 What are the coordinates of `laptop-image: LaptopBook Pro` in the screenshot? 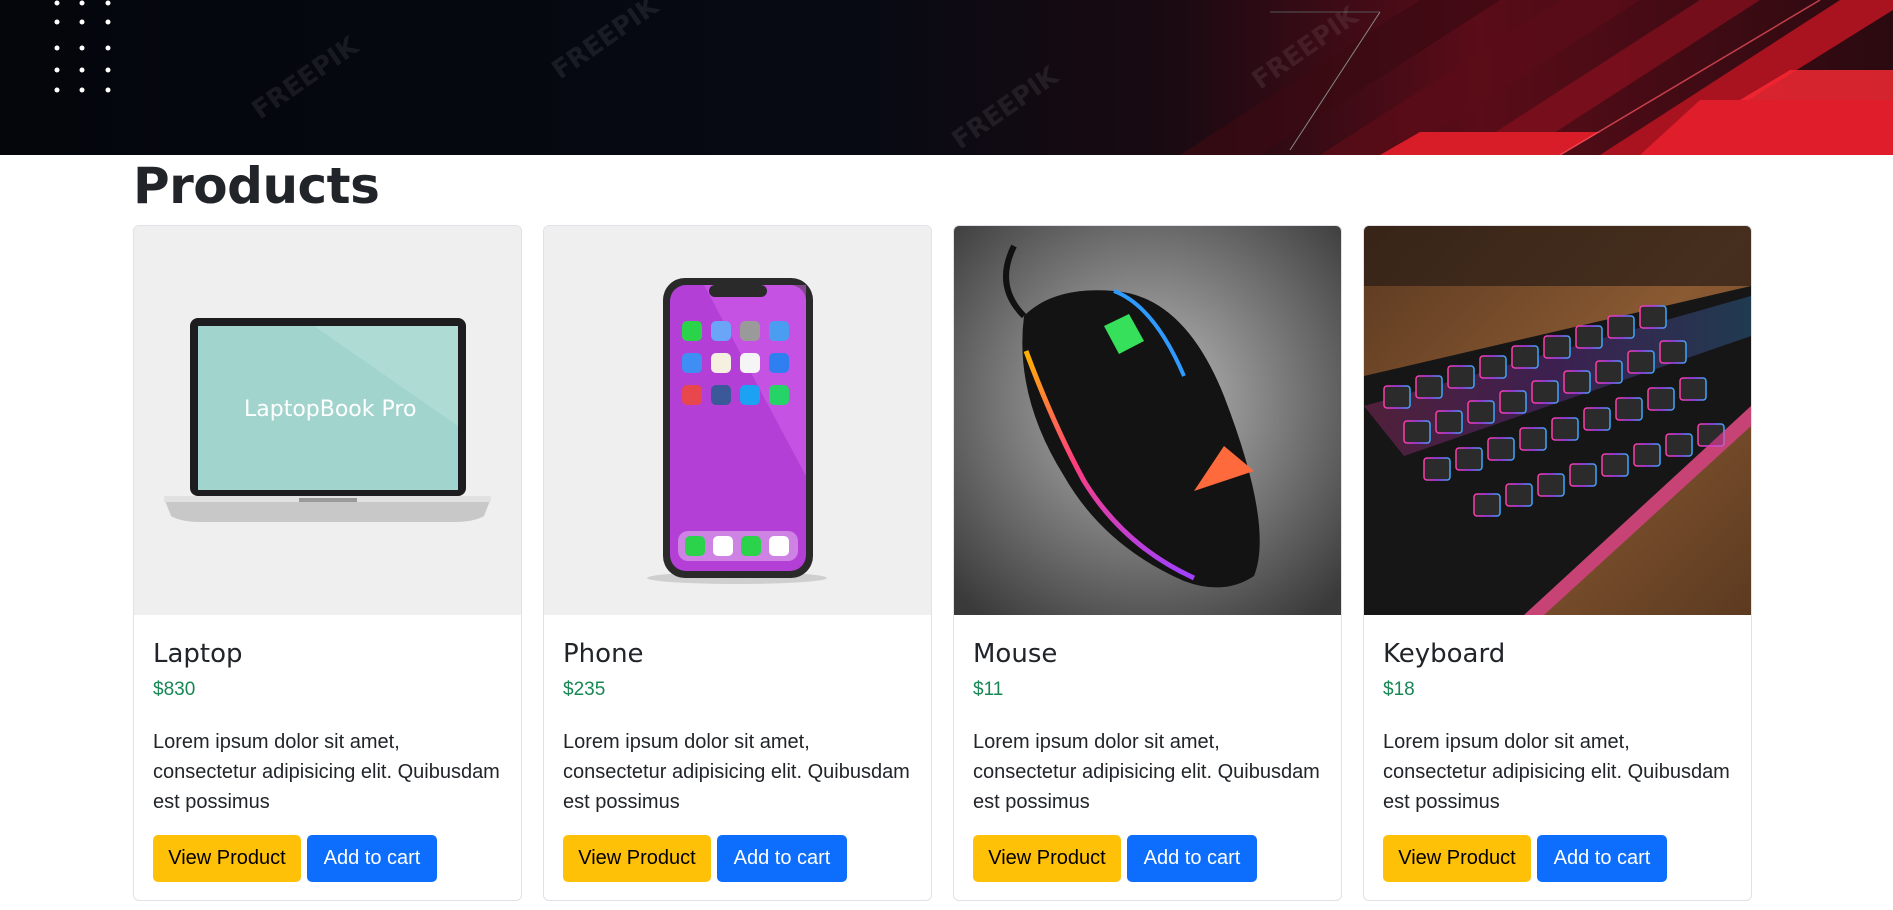 It's located at (327, 420).